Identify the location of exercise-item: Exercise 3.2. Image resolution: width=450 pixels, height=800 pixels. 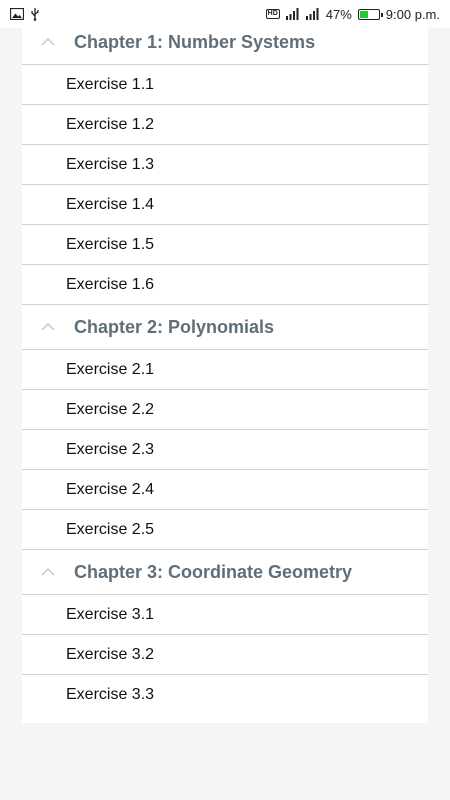
(225, 655).